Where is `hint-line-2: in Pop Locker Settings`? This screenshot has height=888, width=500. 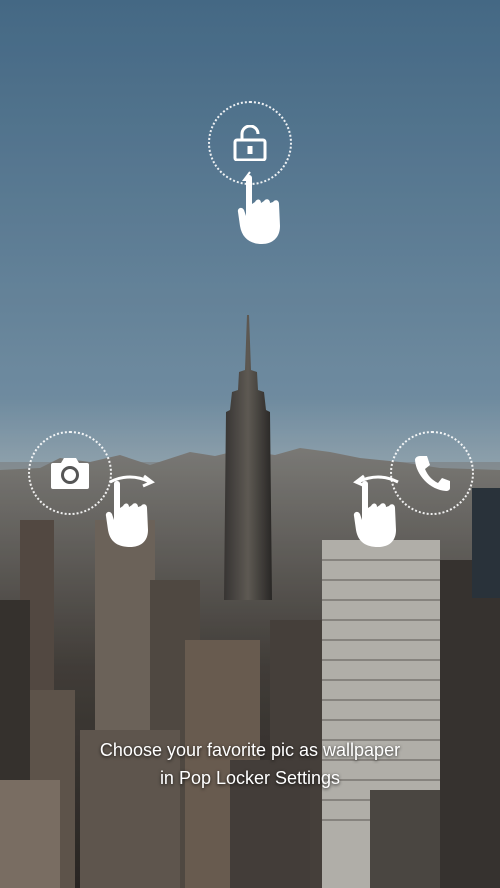
hint-line-2: in Pop Locker Settings is located at coordinates (250, 778).